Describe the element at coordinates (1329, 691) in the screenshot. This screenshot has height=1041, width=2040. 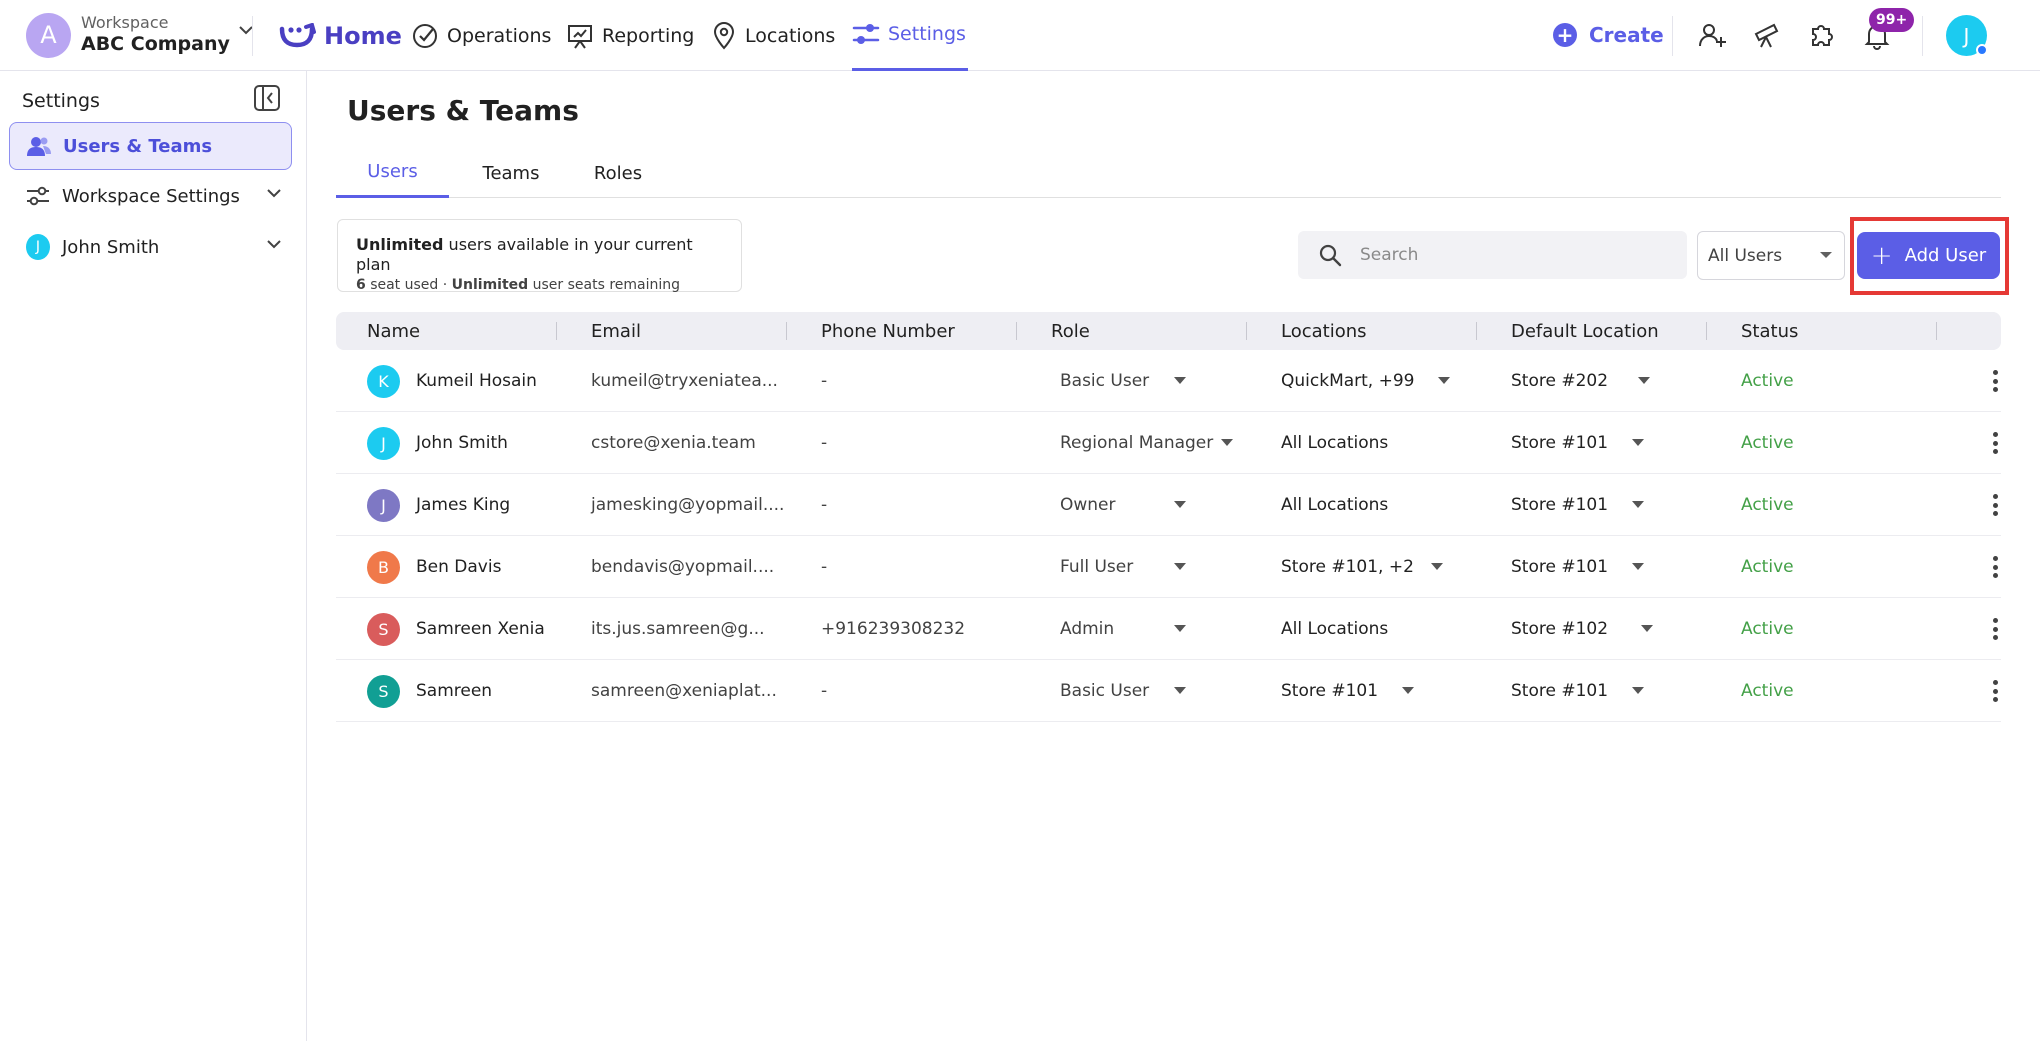
I see `locations-dropdown: Store #101` at that location.